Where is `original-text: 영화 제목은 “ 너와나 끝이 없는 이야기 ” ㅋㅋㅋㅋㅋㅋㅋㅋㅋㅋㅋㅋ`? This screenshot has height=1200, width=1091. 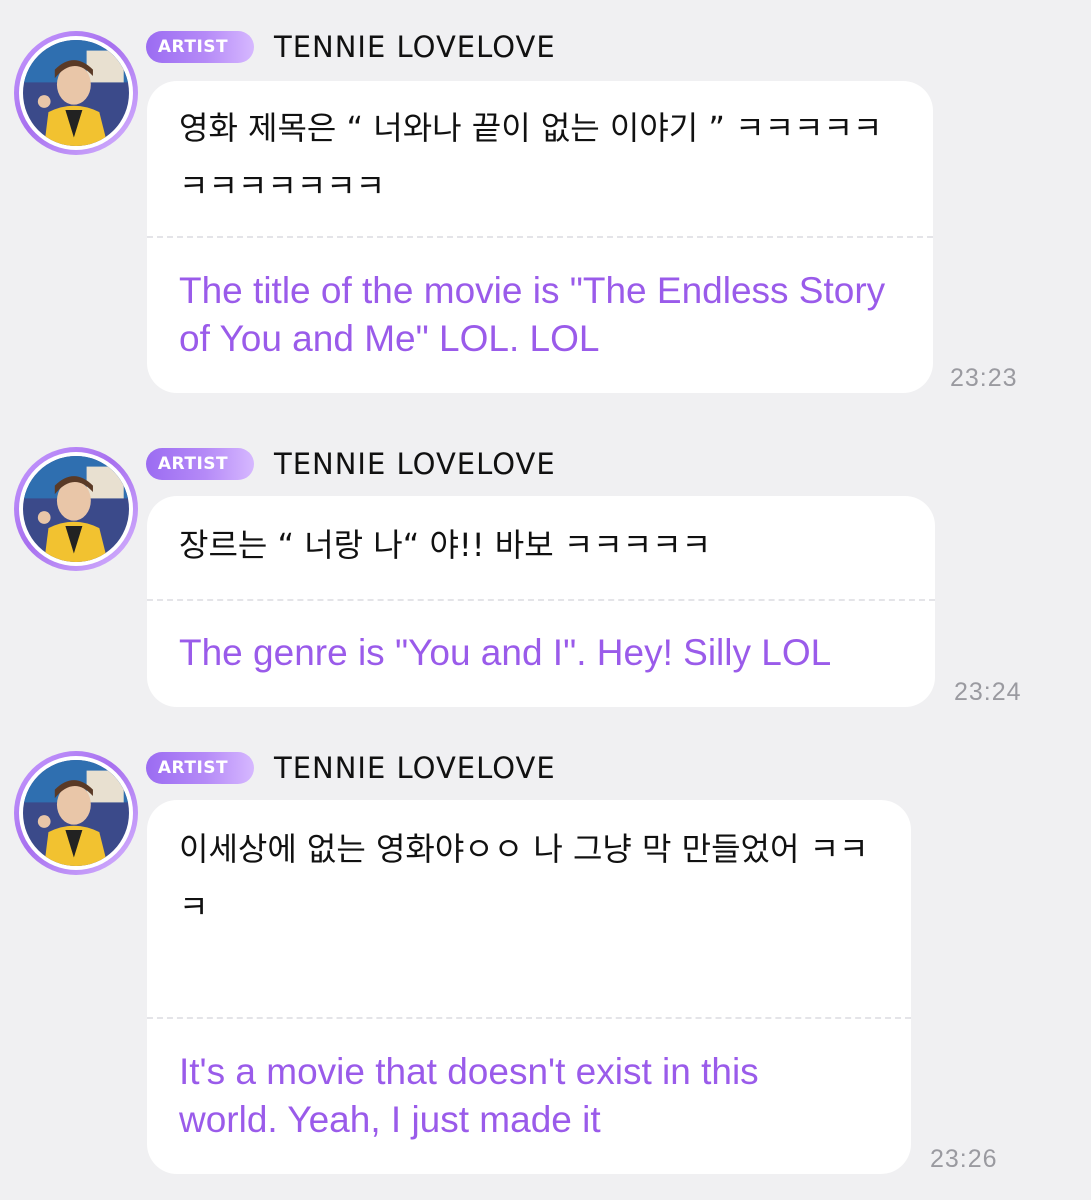
original-text: 영화 제목은 “ 너와나 끝이 없는 이야기 ” ㅋㅋㅋㅋㅋㅋㅋㅋㅋㅋㅋㅋ is located at coordinates (531, 157).